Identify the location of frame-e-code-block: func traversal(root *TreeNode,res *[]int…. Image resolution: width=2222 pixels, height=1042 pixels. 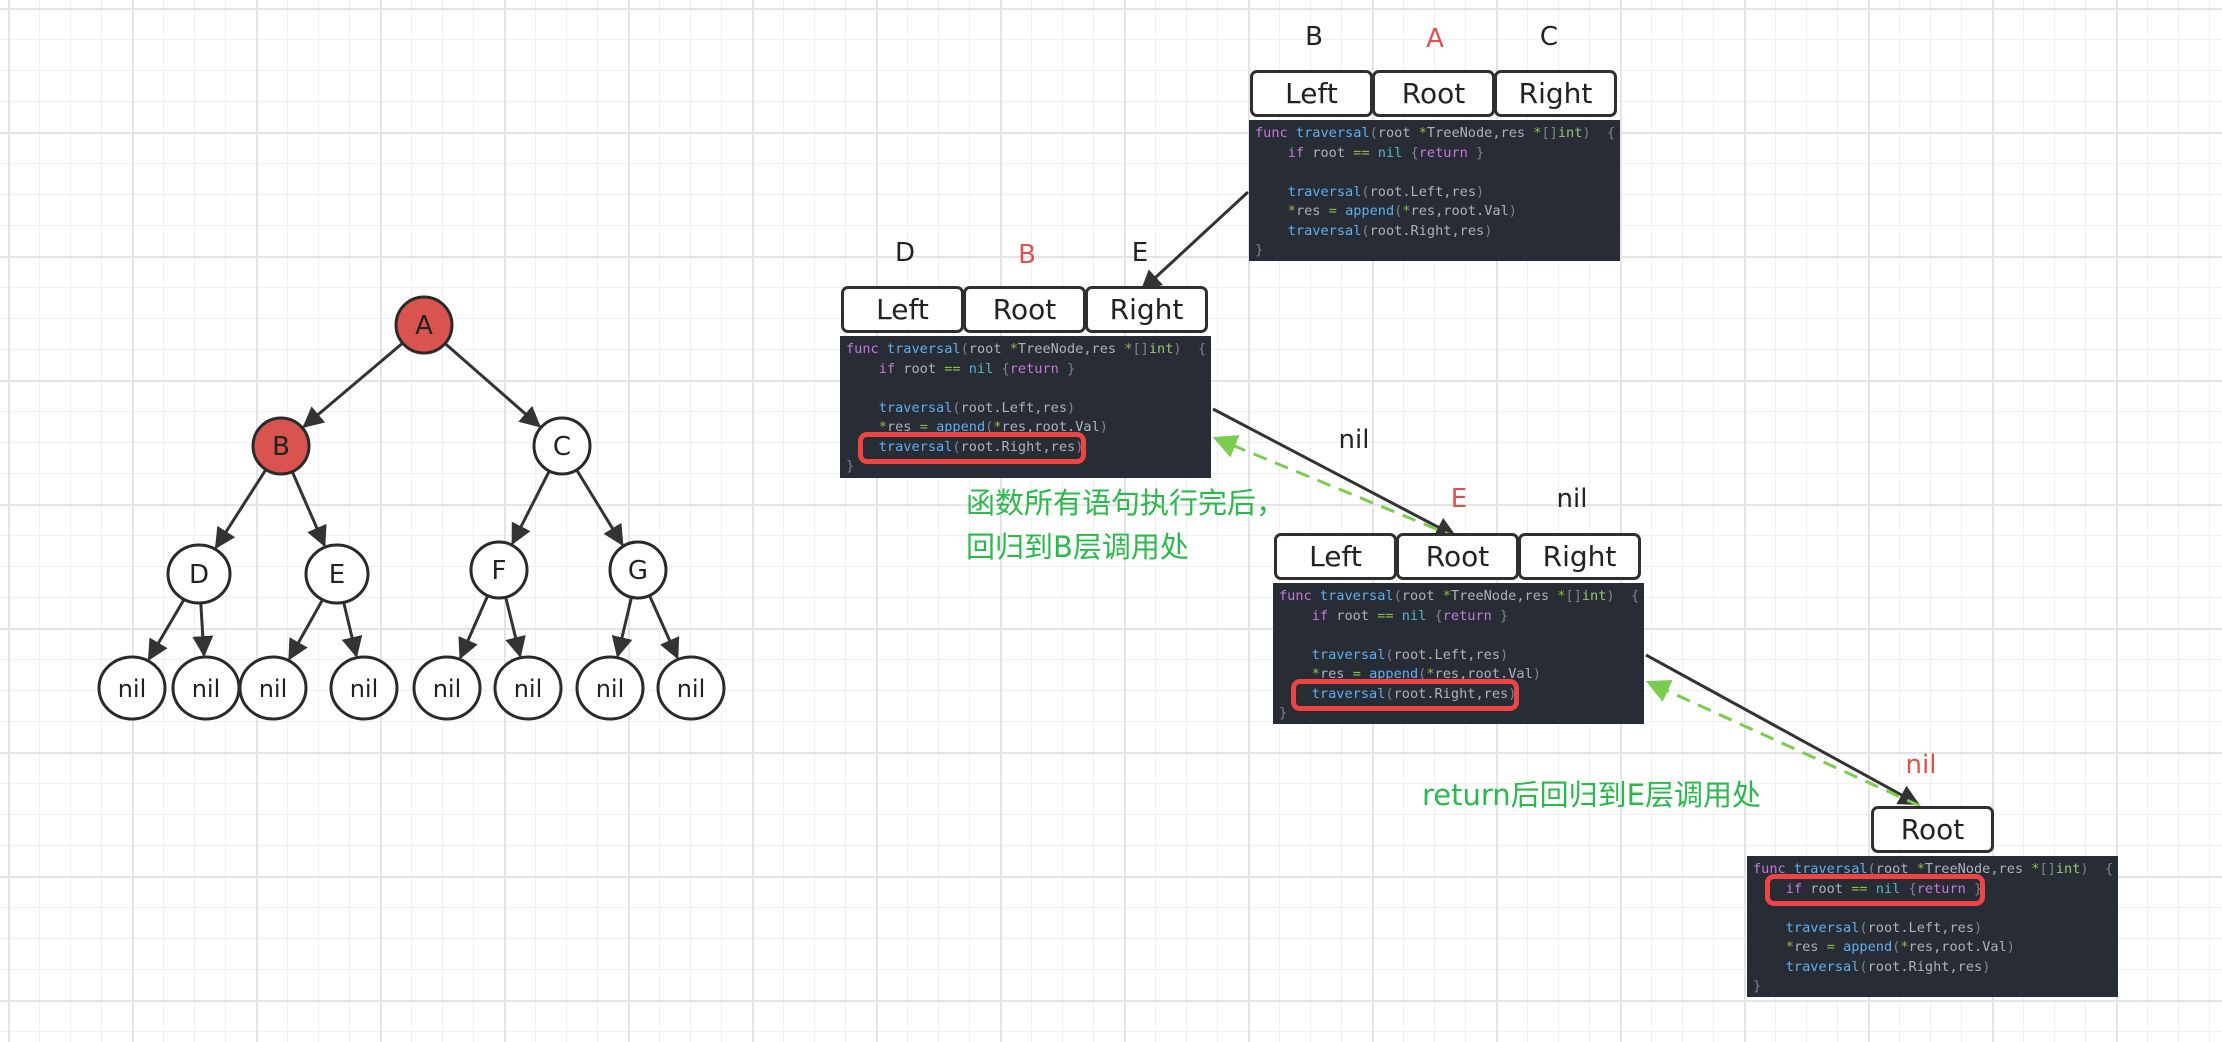
(1458, 653).